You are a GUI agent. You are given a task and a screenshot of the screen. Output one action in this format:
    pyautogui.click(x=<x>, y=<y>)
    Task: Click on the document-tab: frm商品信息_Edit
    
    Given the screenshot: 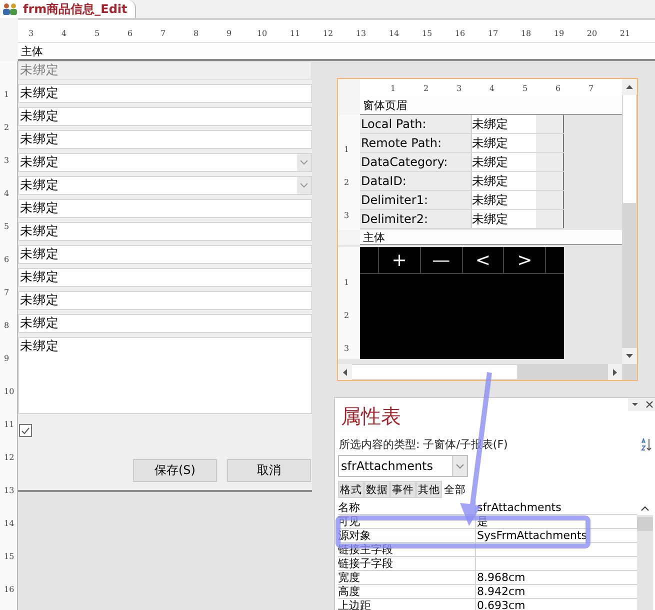 What is the action you would take?
    pyautogui.click(x=68, y=9)
    